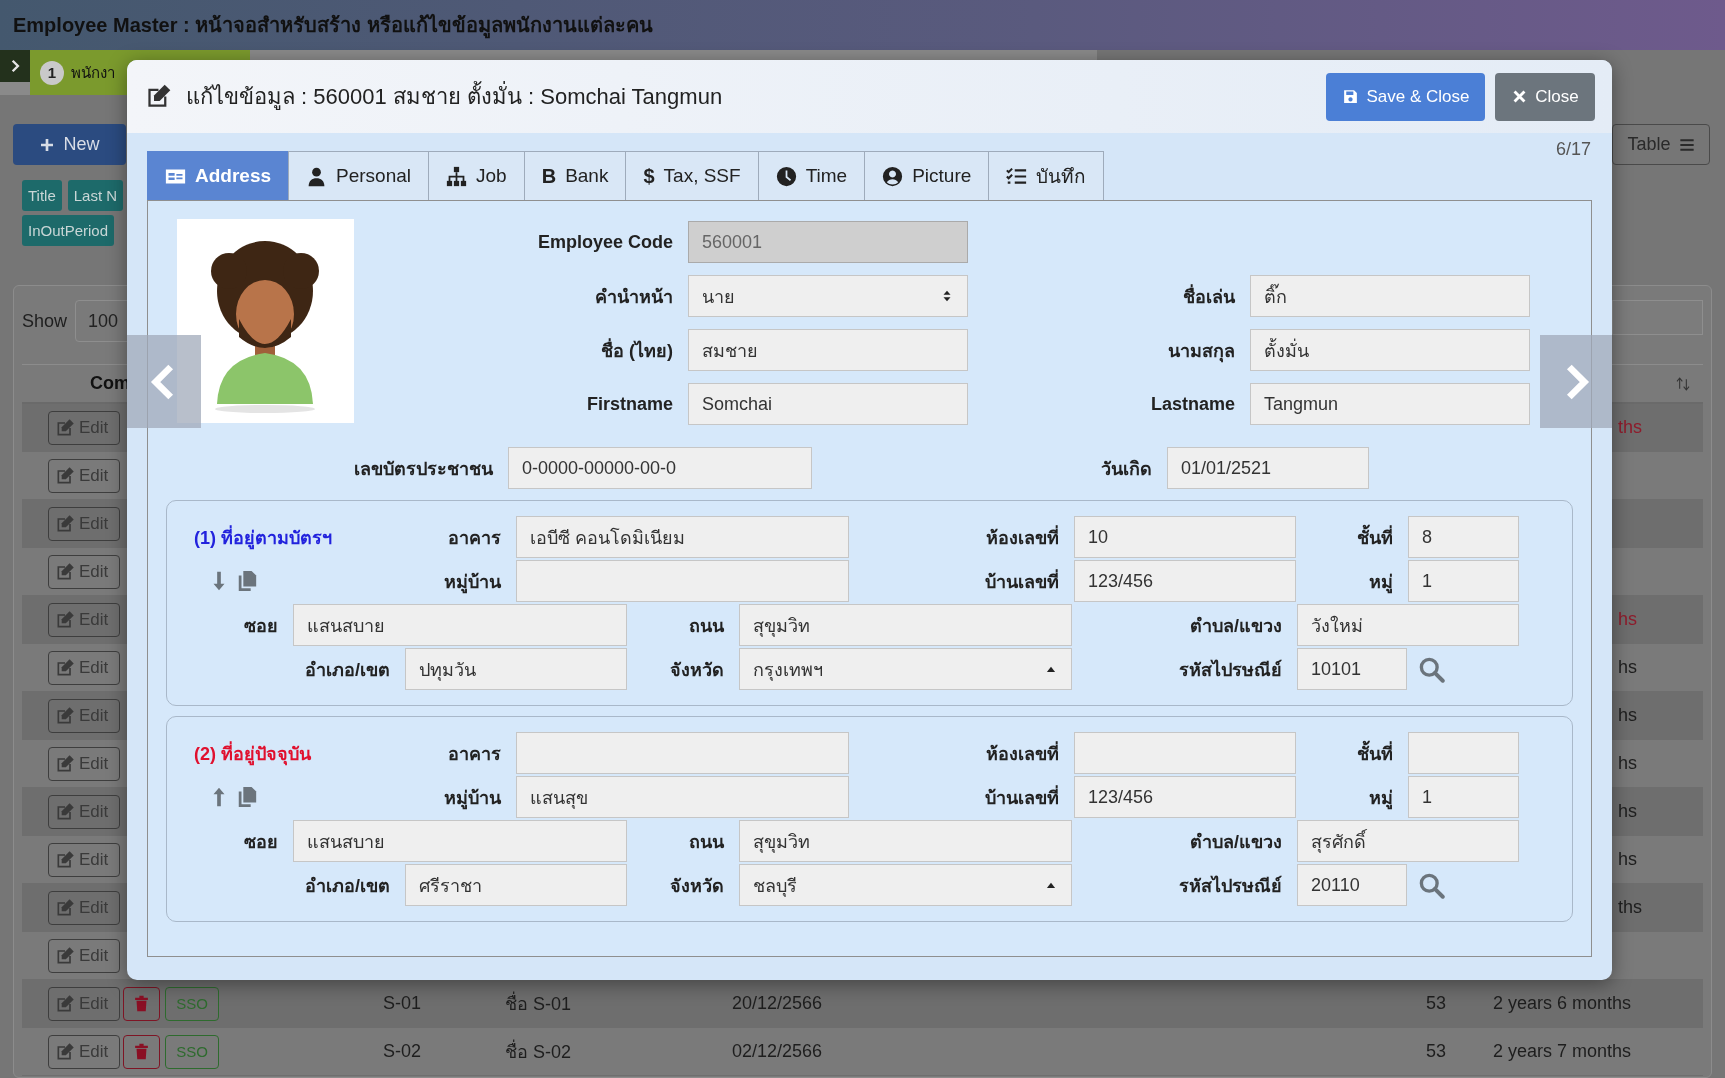  Describe the element at coordinates (423, 469) in the screenshot. I see `field-label: เลขบัตรประชาชน` at that location.